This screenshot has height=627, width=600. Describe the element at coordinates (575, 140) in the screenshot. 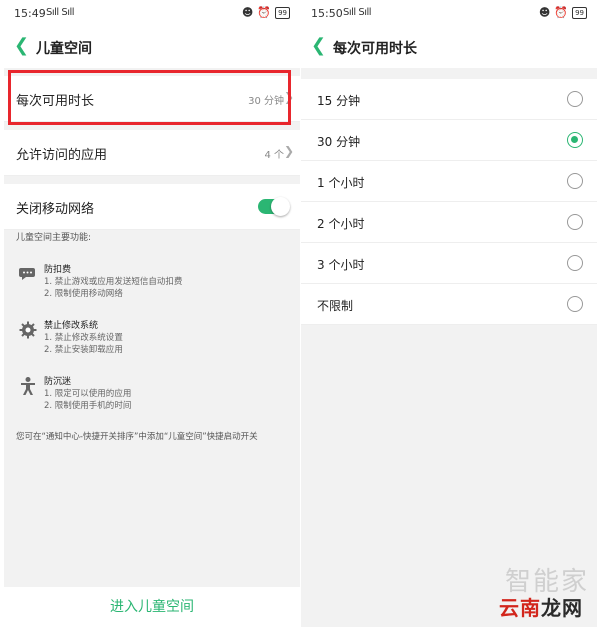

I see `radio-button-selected` at that location.